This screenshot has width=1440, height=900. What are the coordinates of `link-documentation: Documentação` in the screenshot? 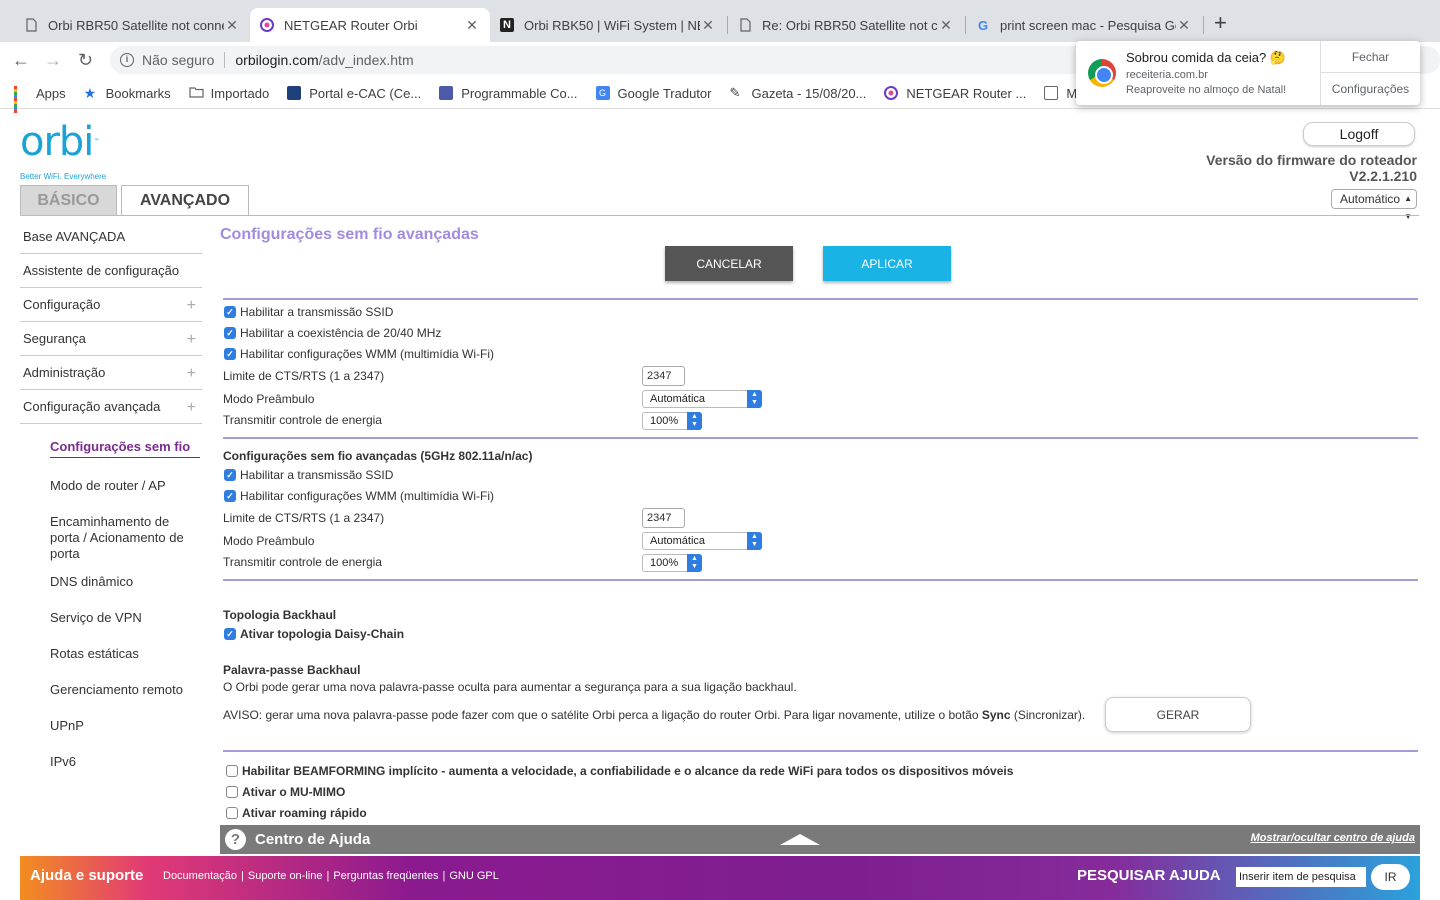 It's located at (200, 876).